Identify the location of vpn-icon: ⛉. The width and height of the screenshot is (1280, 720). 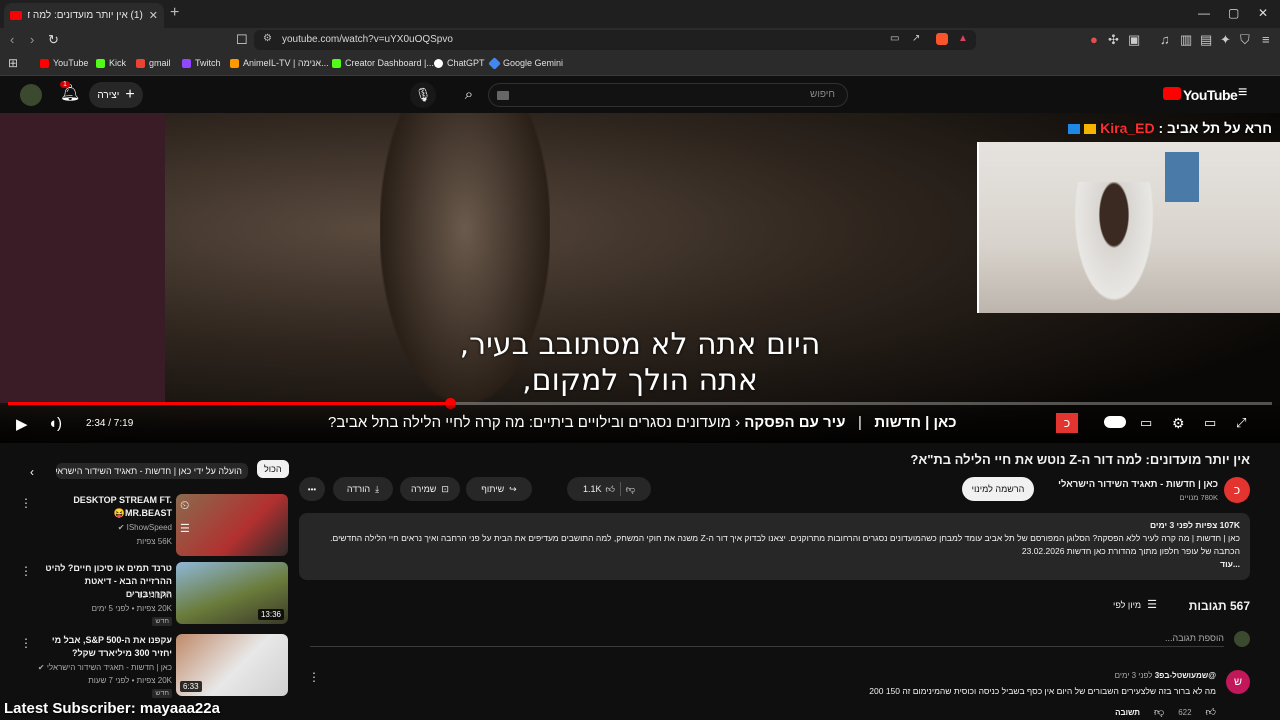
(1245, 40).